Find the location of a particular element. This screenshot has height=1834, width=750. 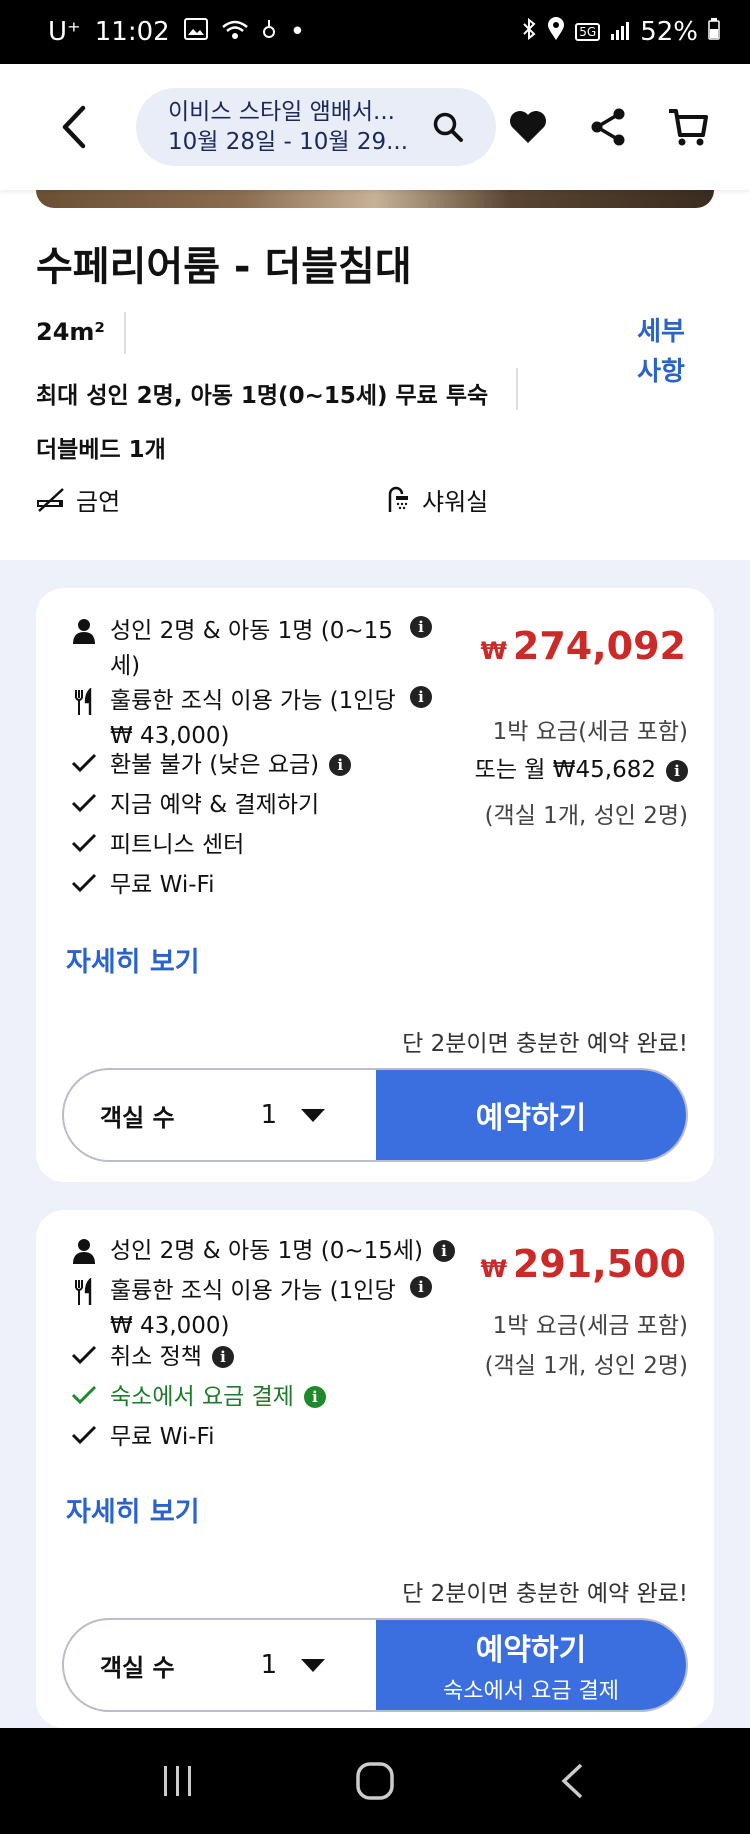

booking-control: 객실 수 1 예약하기 숙소에서 요금 결제 is located at coordinates (375, 1665).